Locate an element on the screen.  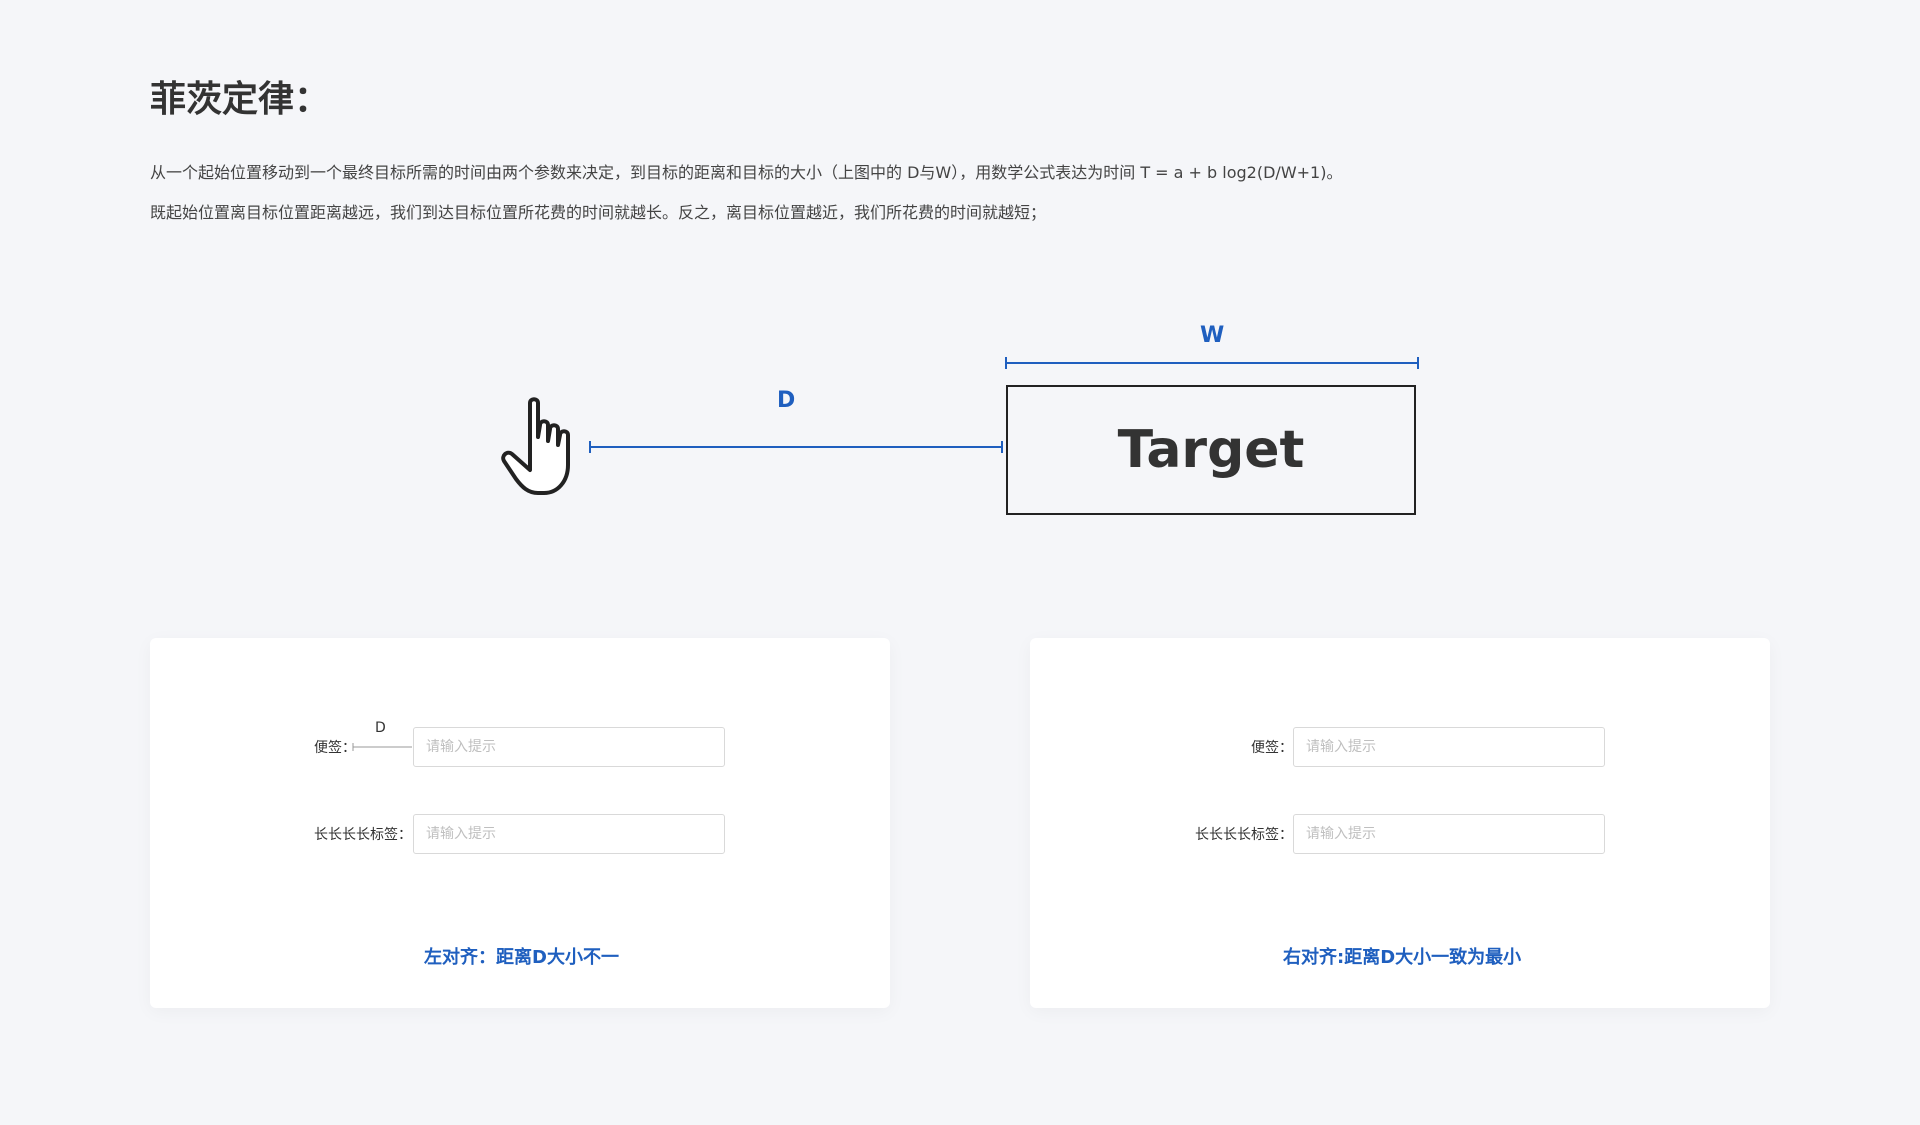
d-dimension-line is located at coordinates (796, 447).